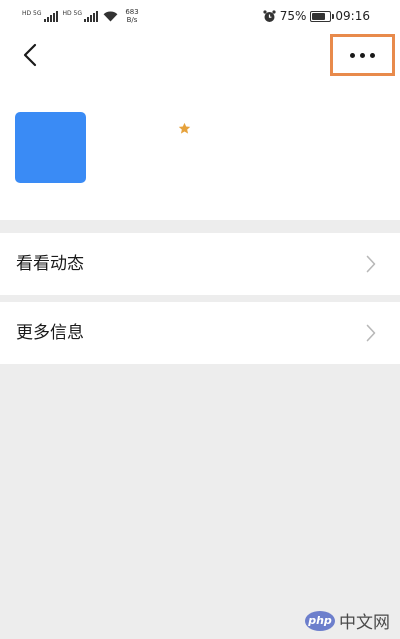  I want to click on list-item-more-info: 更多信息, so click(200, 333).